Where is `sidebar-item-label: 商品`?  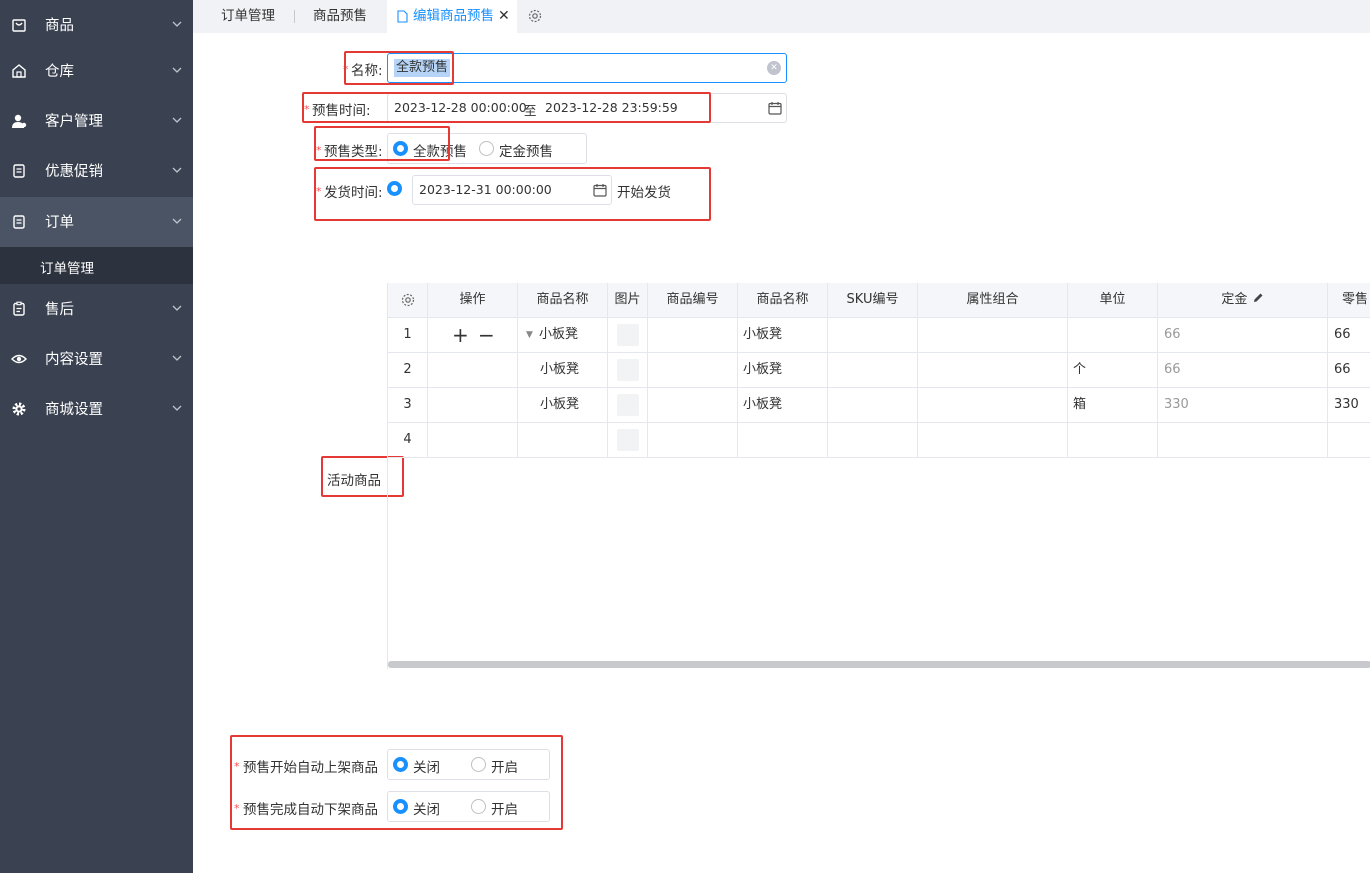
sidebar-item-label: 商品 is located at coordinates (59, 26).